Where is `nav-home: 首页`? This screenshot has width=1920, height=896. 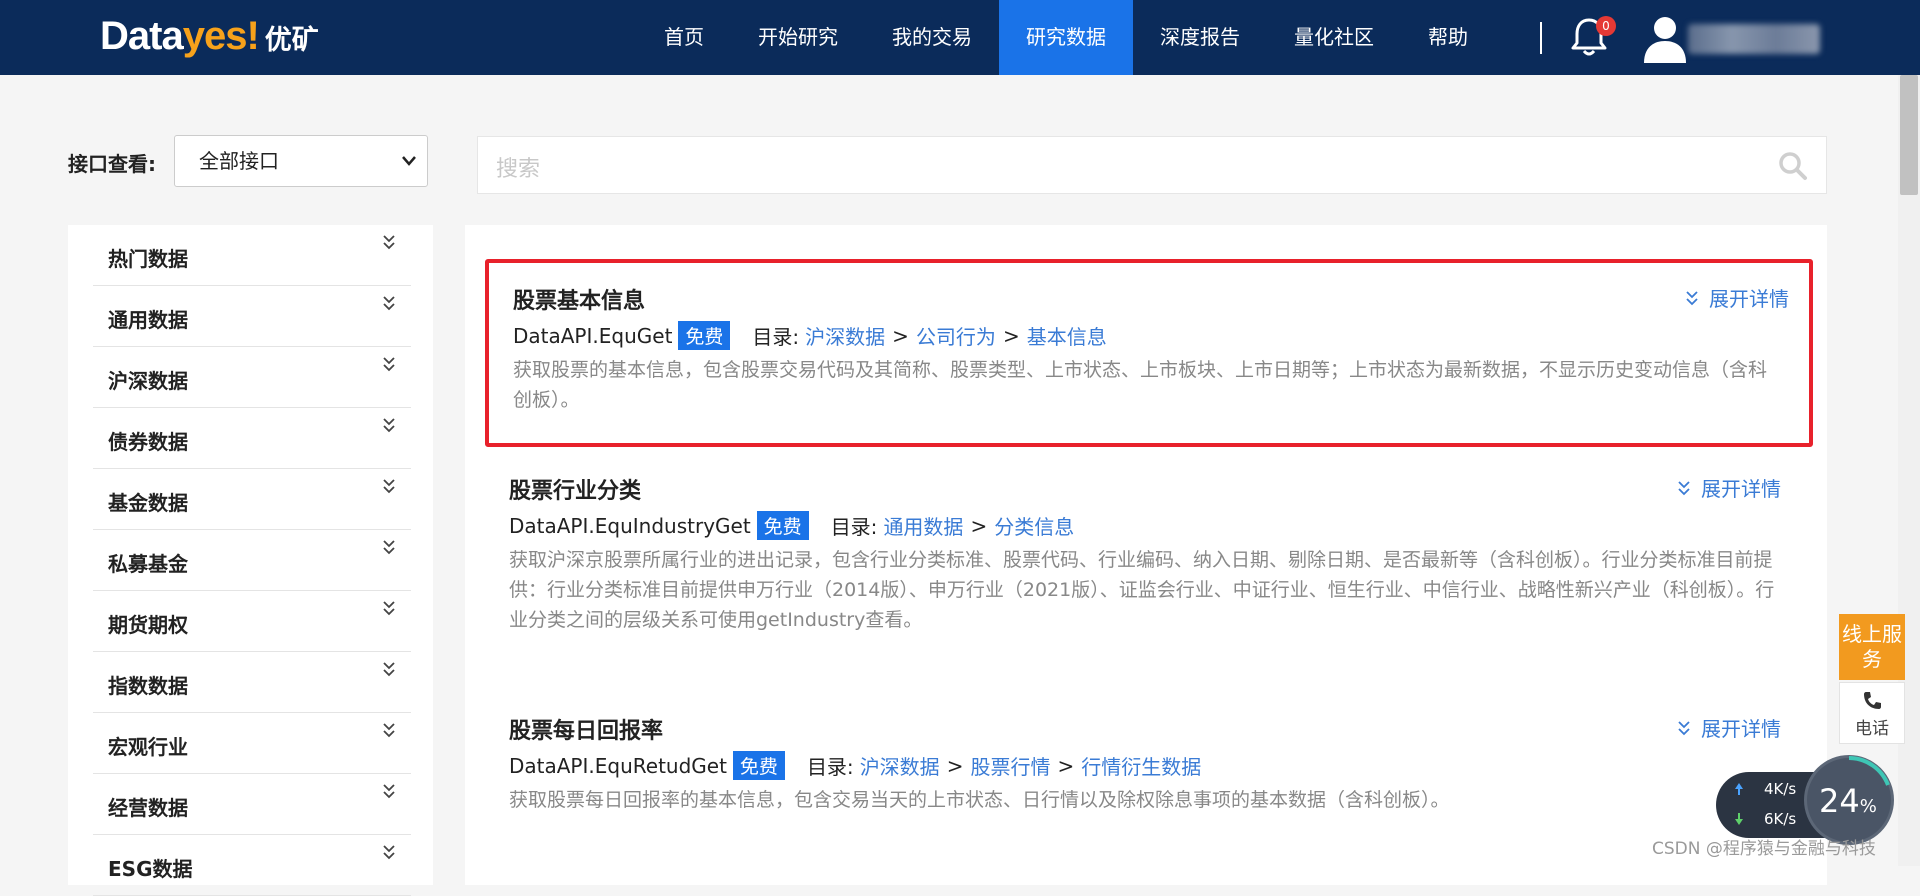
nav-home: 首页 is located at coordinates (684, 37).